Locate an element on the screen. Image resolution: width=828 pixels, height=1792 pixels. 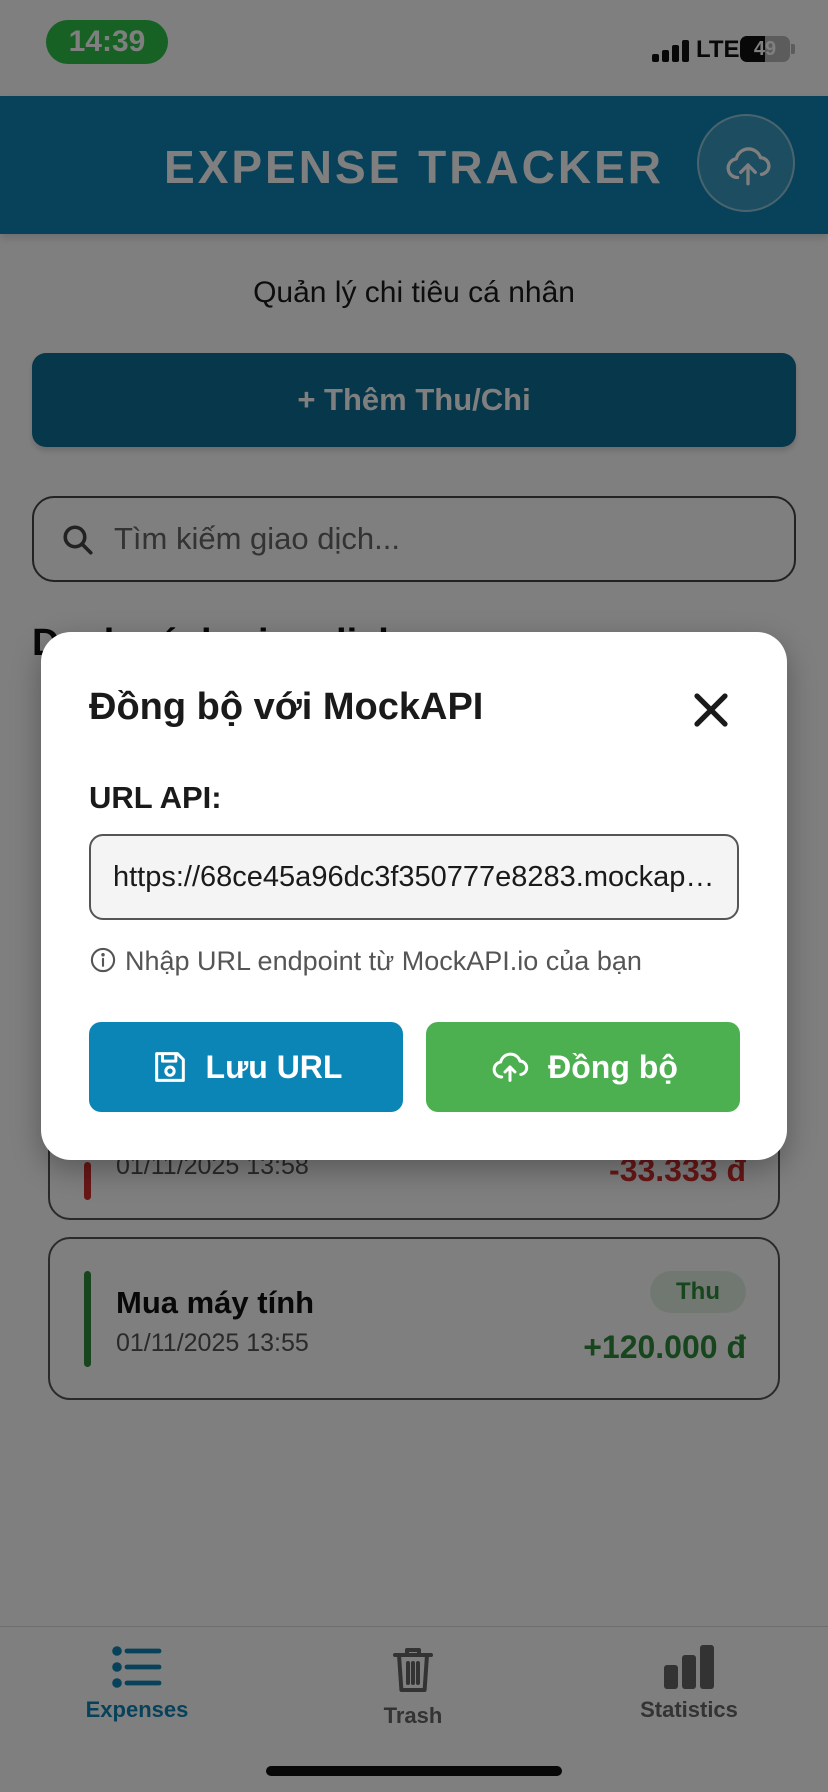
modal-title: Đồng bộ với MockAPI is located at coordinates (286, 707).